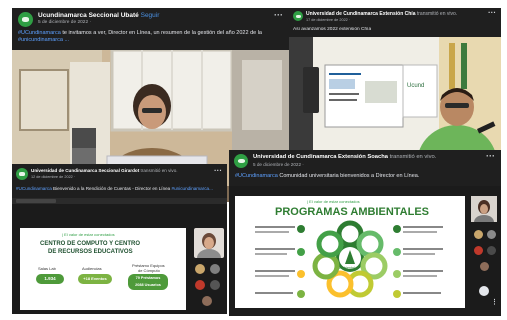 Image resolution: width=507 pixels, height=320 pixels. What do you see at coordinates (332, 29) in the screenshot?
I see `post-caption: Así avanzamos 2022 extensión Chía` at bounding box center [332, 29].